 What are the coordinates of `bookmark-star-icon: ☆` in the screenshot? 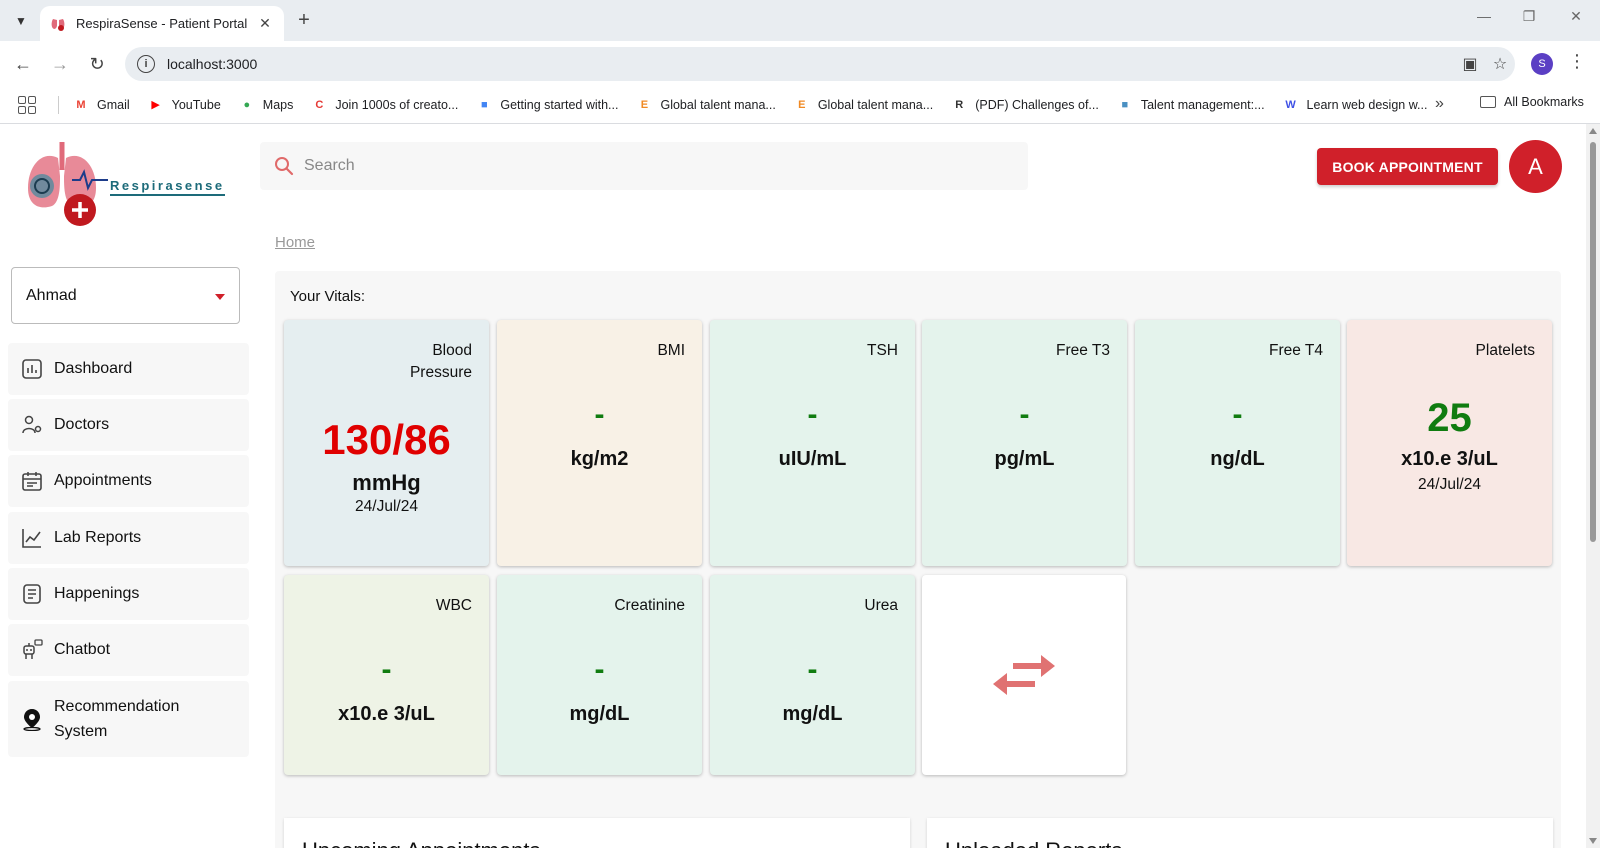 It's located at (1500, 64).